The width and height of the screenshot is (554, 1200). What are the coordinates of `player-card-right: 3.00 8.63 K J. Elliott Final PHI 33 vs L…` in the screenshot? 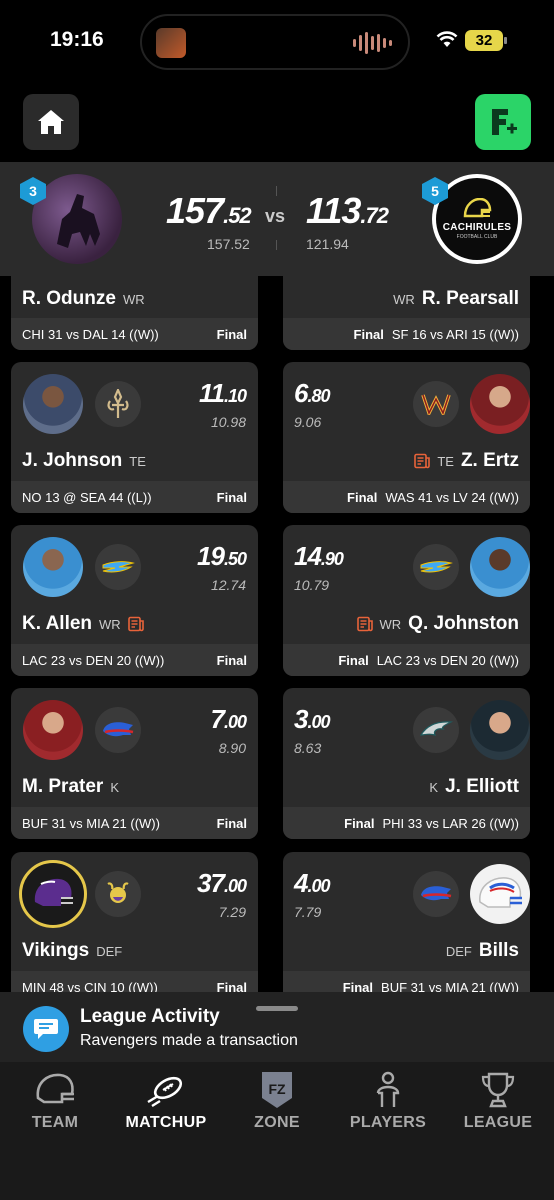 It's located at (406, 763).